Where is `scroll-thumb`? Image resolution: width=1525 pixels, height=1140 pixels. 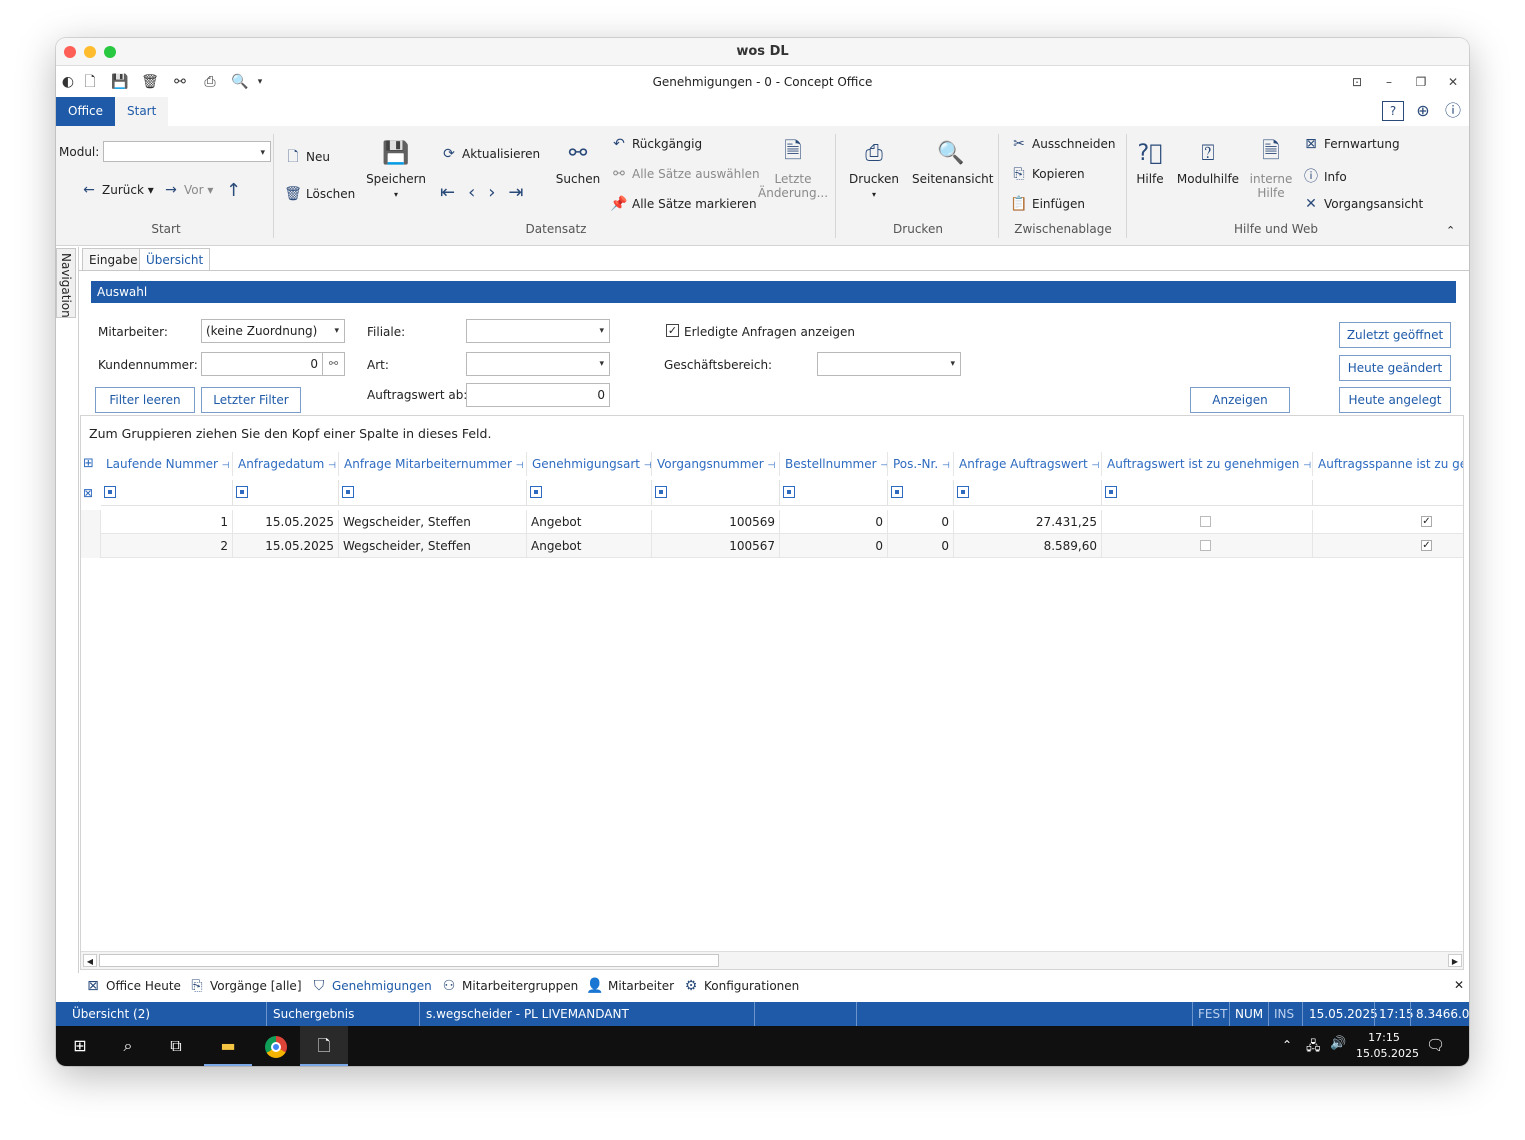
scroll-thumb is located at coordinates (409, 960).